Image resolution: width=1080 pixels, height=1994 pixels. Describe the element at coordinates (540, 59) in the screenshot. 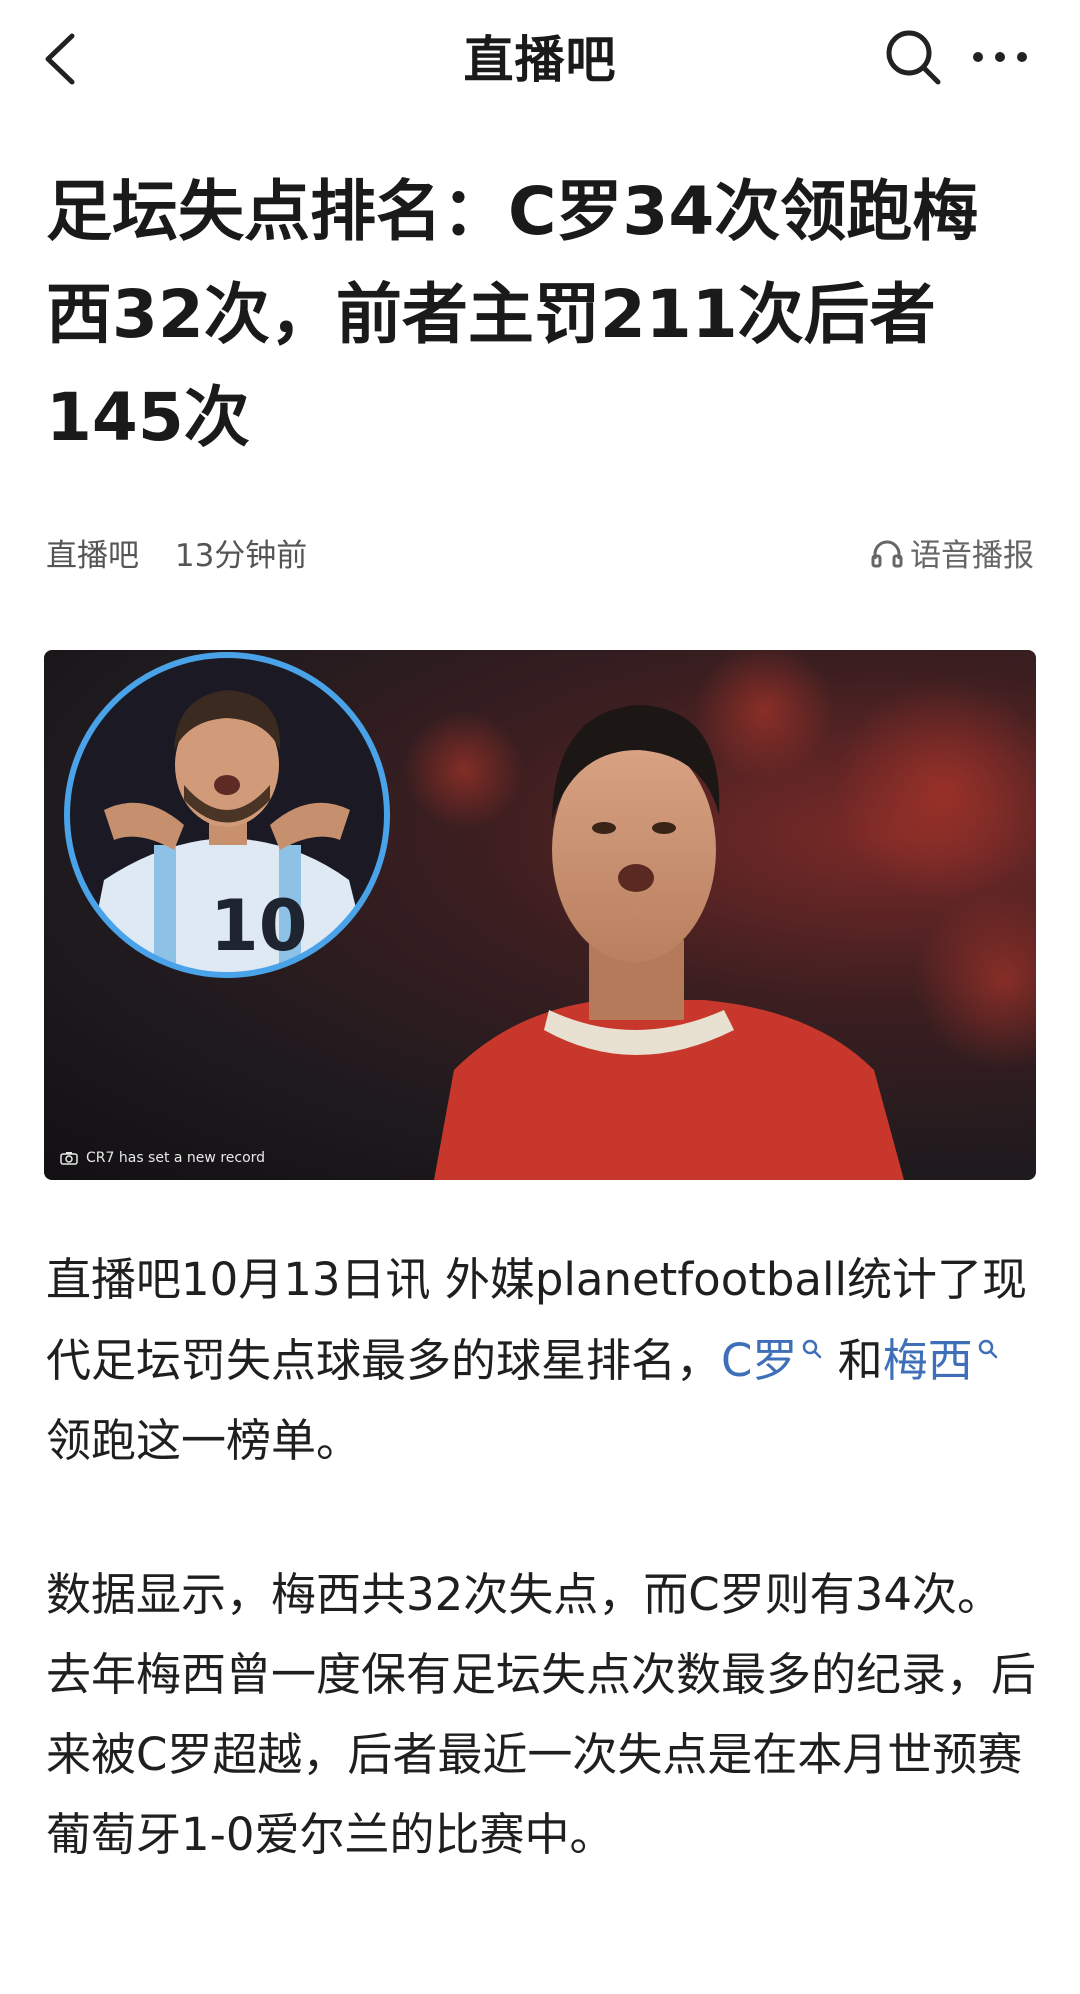

I see `top-nav-bar: 直播吧` at that location.